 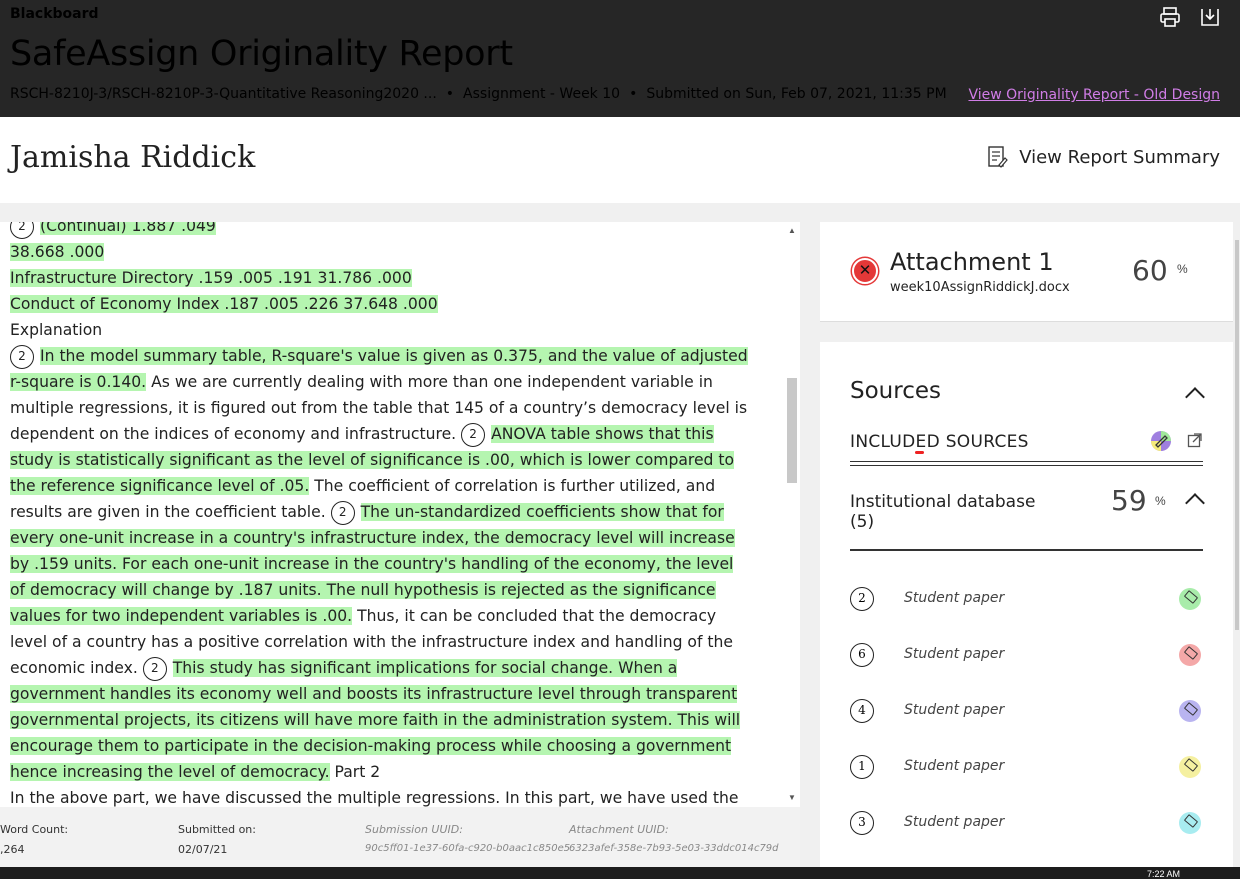 What do you see at coordinates (133, 157) in the screenshot?
I see `student-name: Jamisha Riddick` at bounding box center [133, 157].